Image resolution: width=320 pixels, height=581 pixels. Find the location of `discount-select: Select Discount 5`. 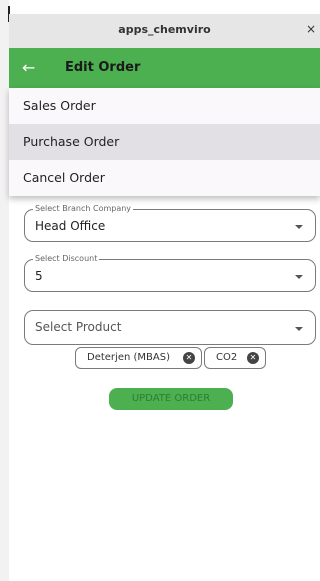

discount-select: Select Discount 5 is located at coordinates (170, 273).